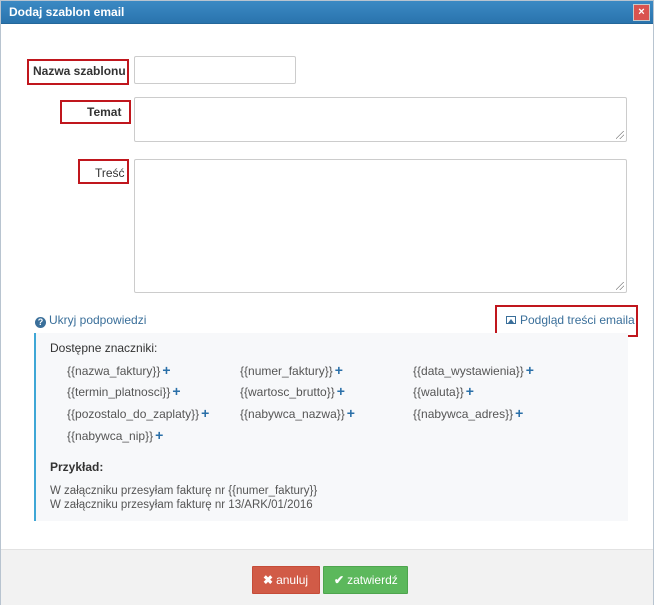 The height and width of the screenshot is (605, 654). What do you see at coordinates (468, 413) in the screenshot?
I see `tag-insert: {{nabywca_adres}} +` at bounding box center [468, 413].